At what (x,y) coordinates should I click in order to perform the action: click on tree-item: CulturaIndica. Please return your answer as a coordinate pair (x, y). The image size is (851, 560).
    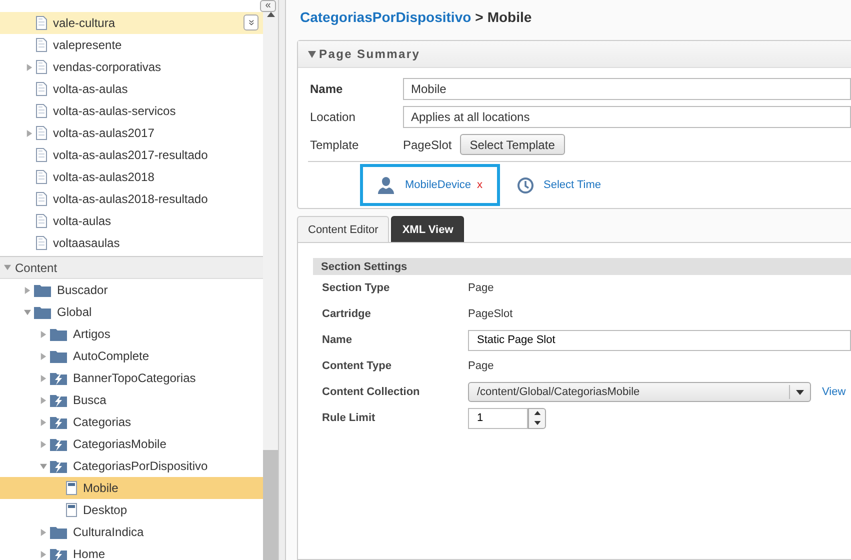
    Looking at the image, I should click on (131, 532).